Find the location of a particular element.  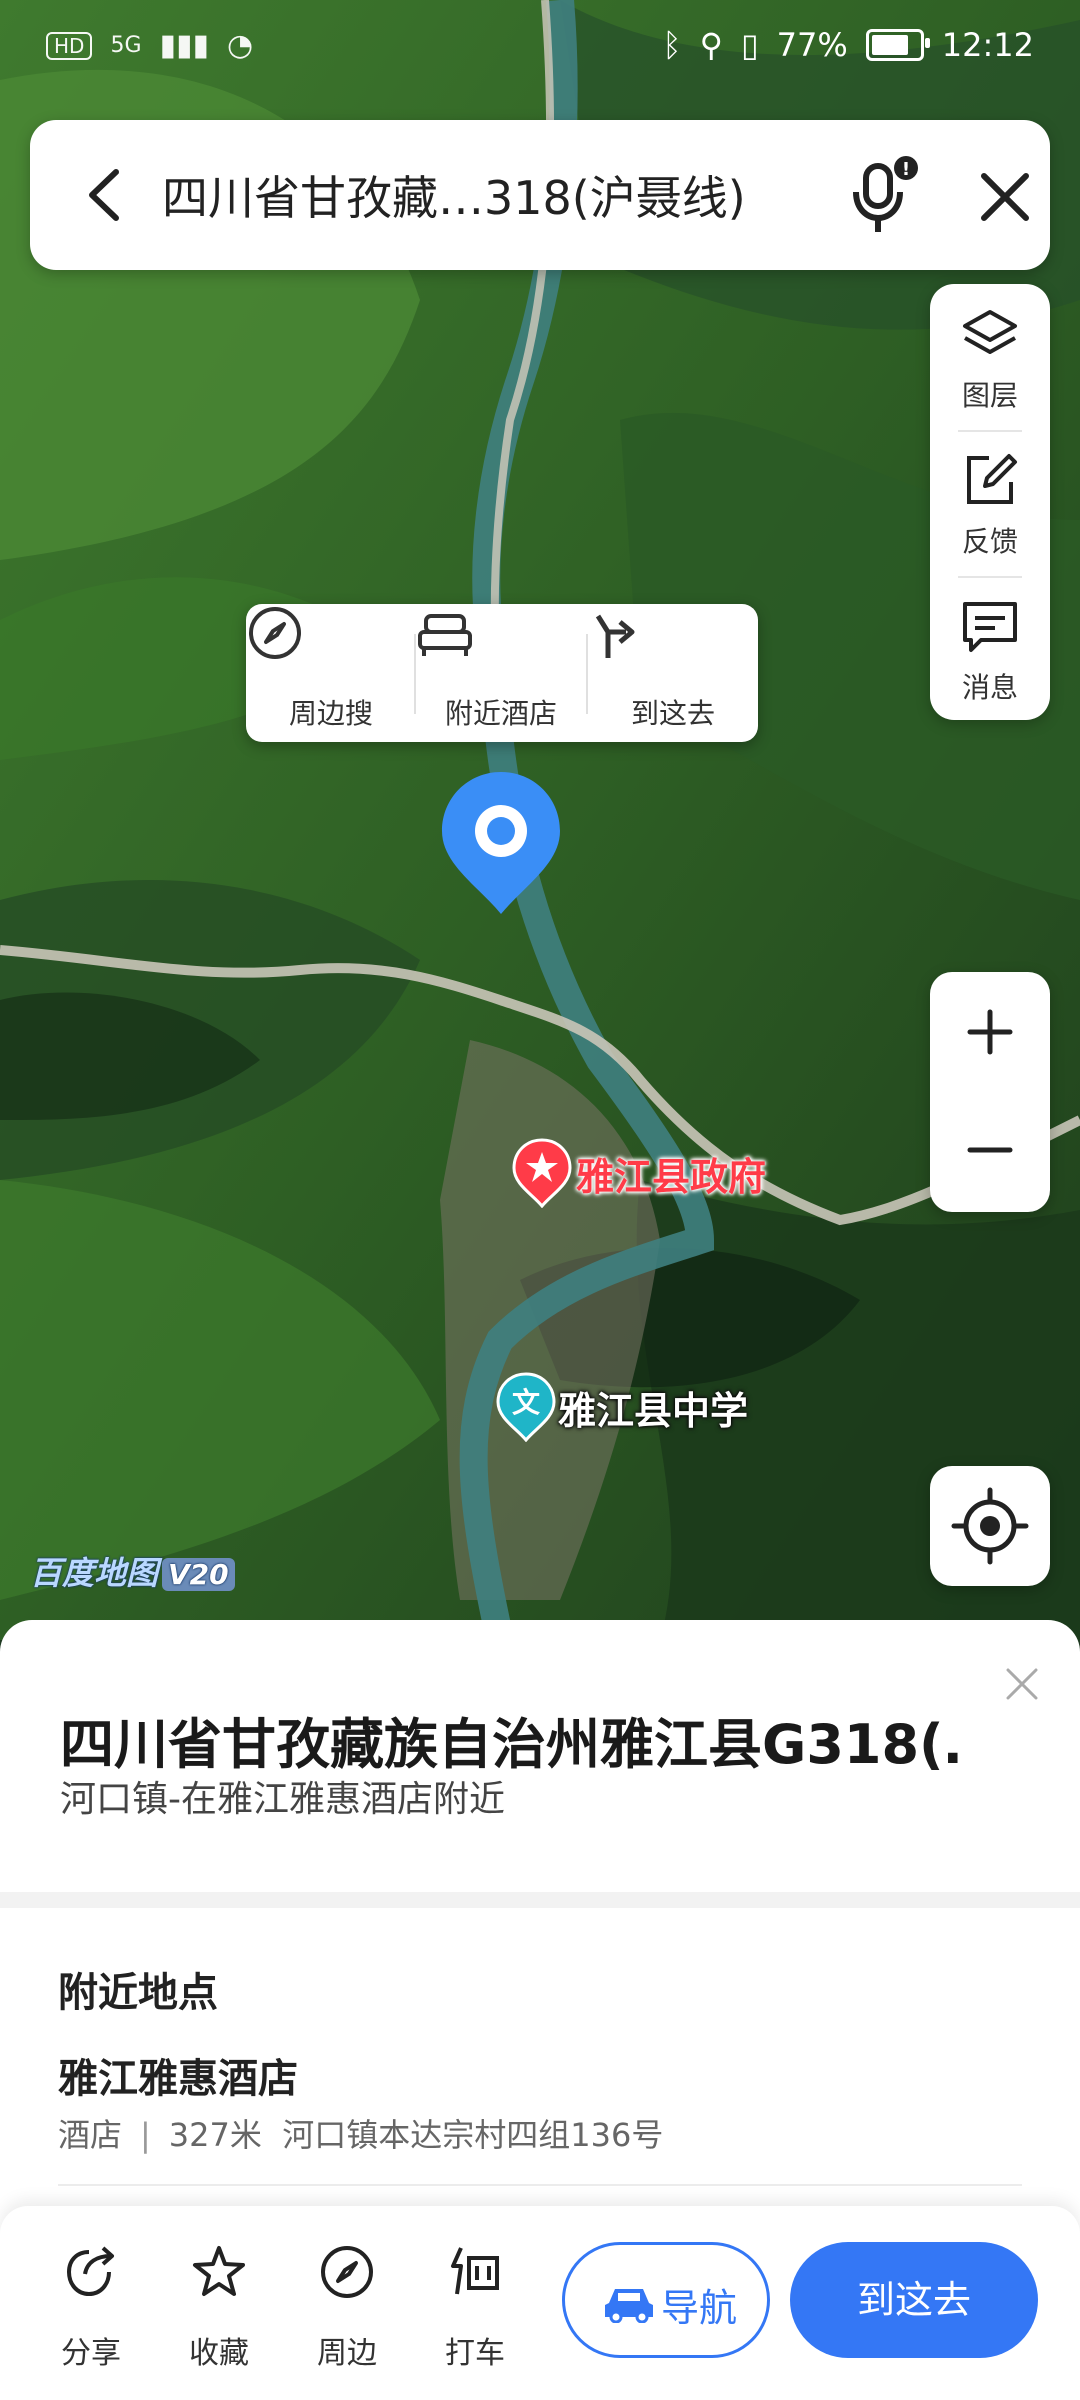

popup-go-here-label: 到这去 is located at coordinates (672, 713).